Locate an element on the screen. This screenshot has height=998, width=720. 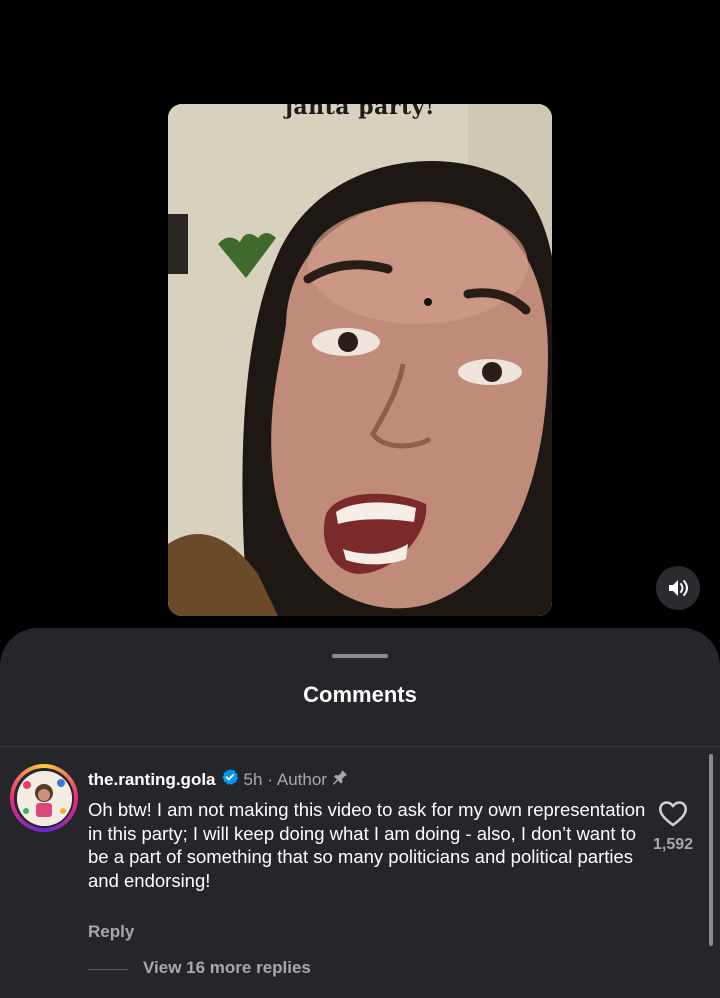
verified-badge-icon is located at coordinates (230, 779).